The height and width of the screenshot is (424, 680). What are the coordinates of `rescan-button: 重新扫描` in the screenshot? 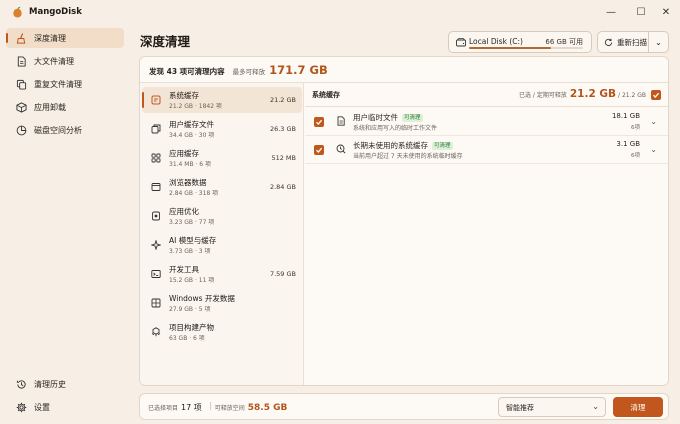 It's located at (623, 42).